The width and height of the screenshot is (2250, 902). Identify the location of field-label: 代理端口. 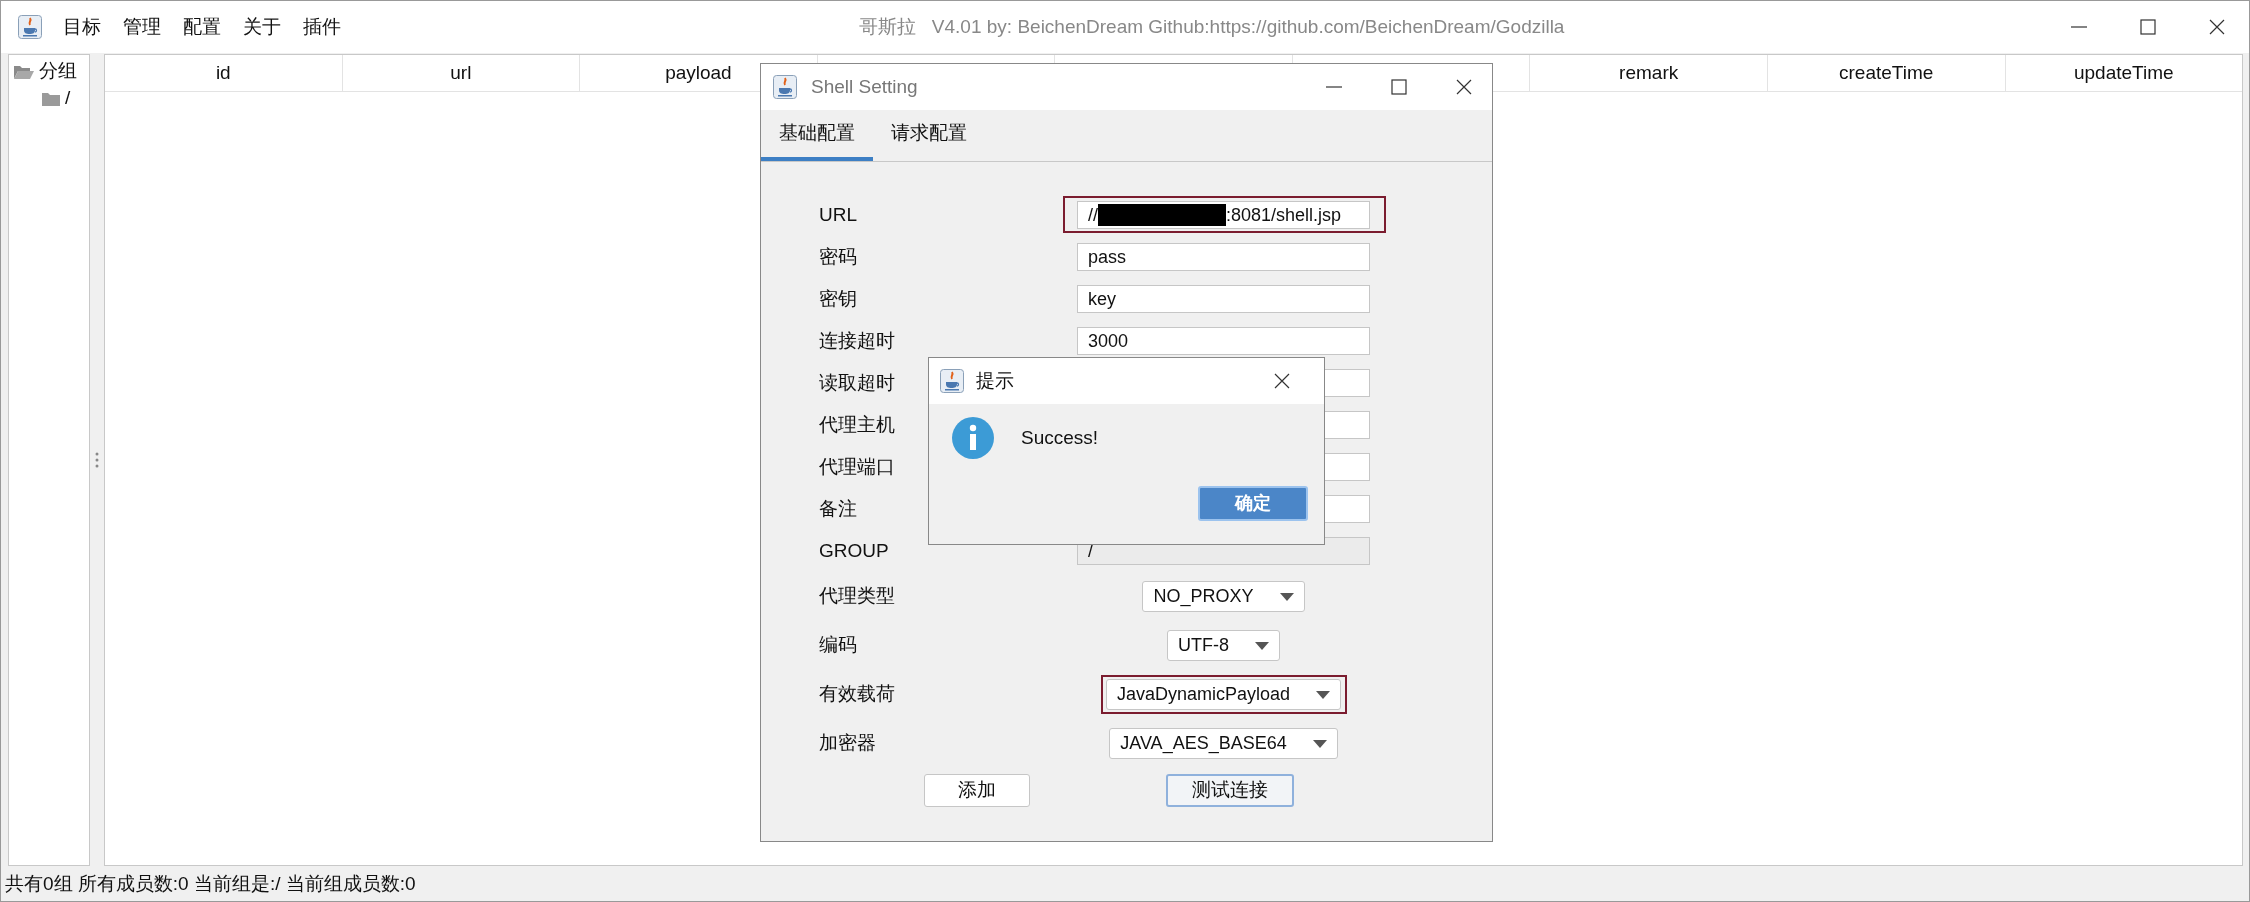
(857, 466).